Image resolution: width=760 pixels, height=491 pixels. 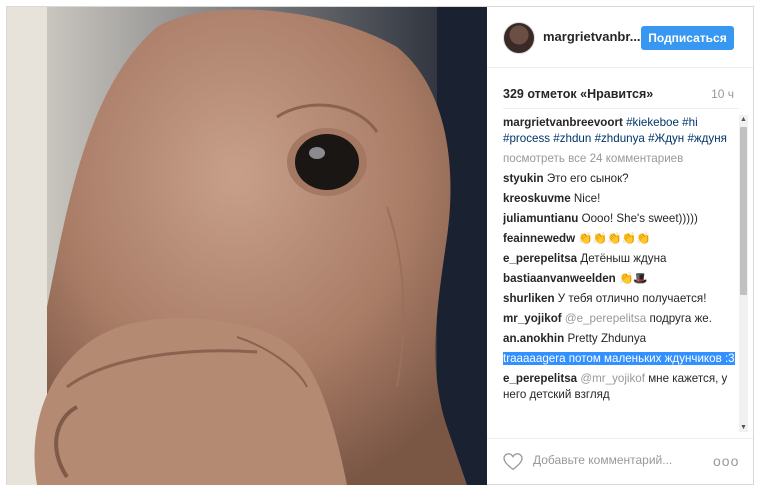 I want to click on hashtag: #zhdunya, so click(x=620, y=138).